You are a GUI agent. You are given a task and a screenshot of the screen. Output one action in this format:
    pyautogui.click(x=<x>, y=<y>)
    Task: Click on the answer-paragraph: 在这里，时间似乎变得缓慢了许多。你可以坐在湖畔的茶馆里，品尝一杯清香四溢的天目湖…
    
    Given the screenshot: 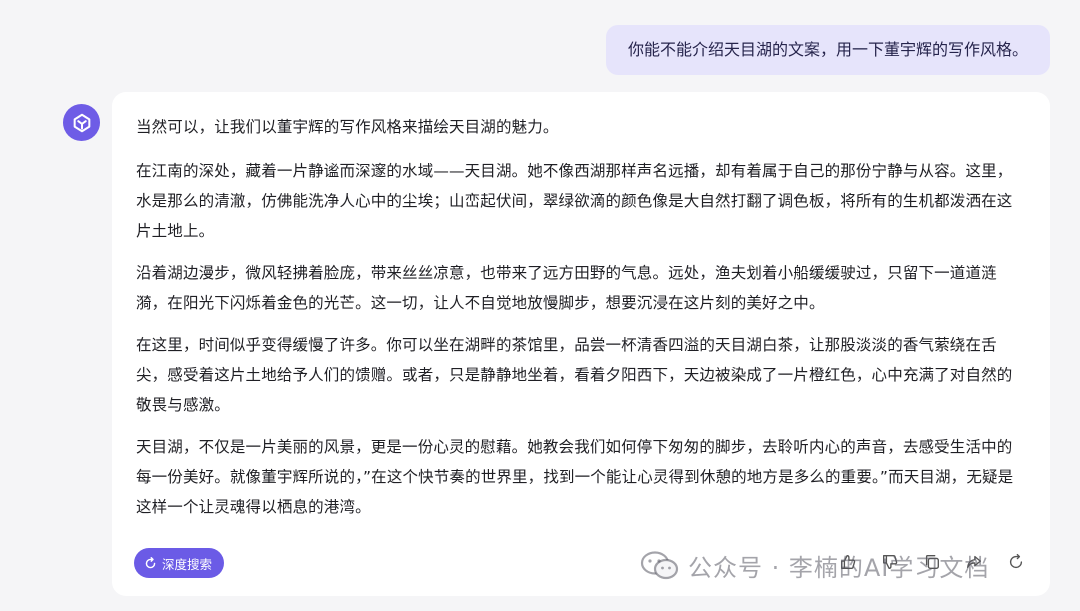 What is the action you would take?
    pyautogui.click(x=574, y=375)
    